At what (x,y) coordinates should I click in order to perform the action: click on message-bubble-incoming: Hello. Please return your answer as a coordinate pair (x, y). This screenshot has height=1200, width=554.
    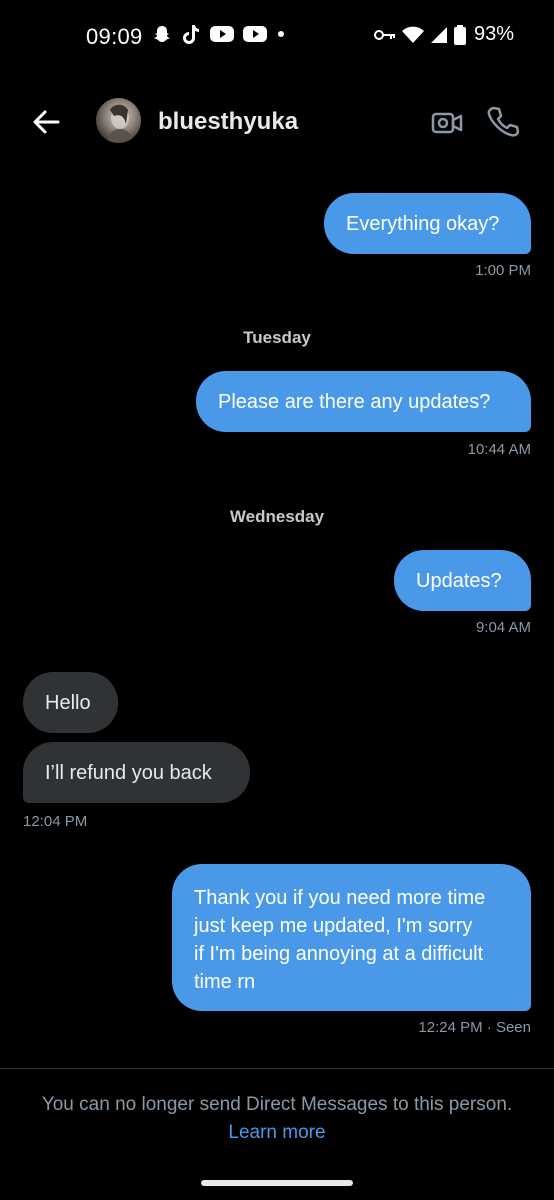
    Looking at the image, I should click on (70, 702).